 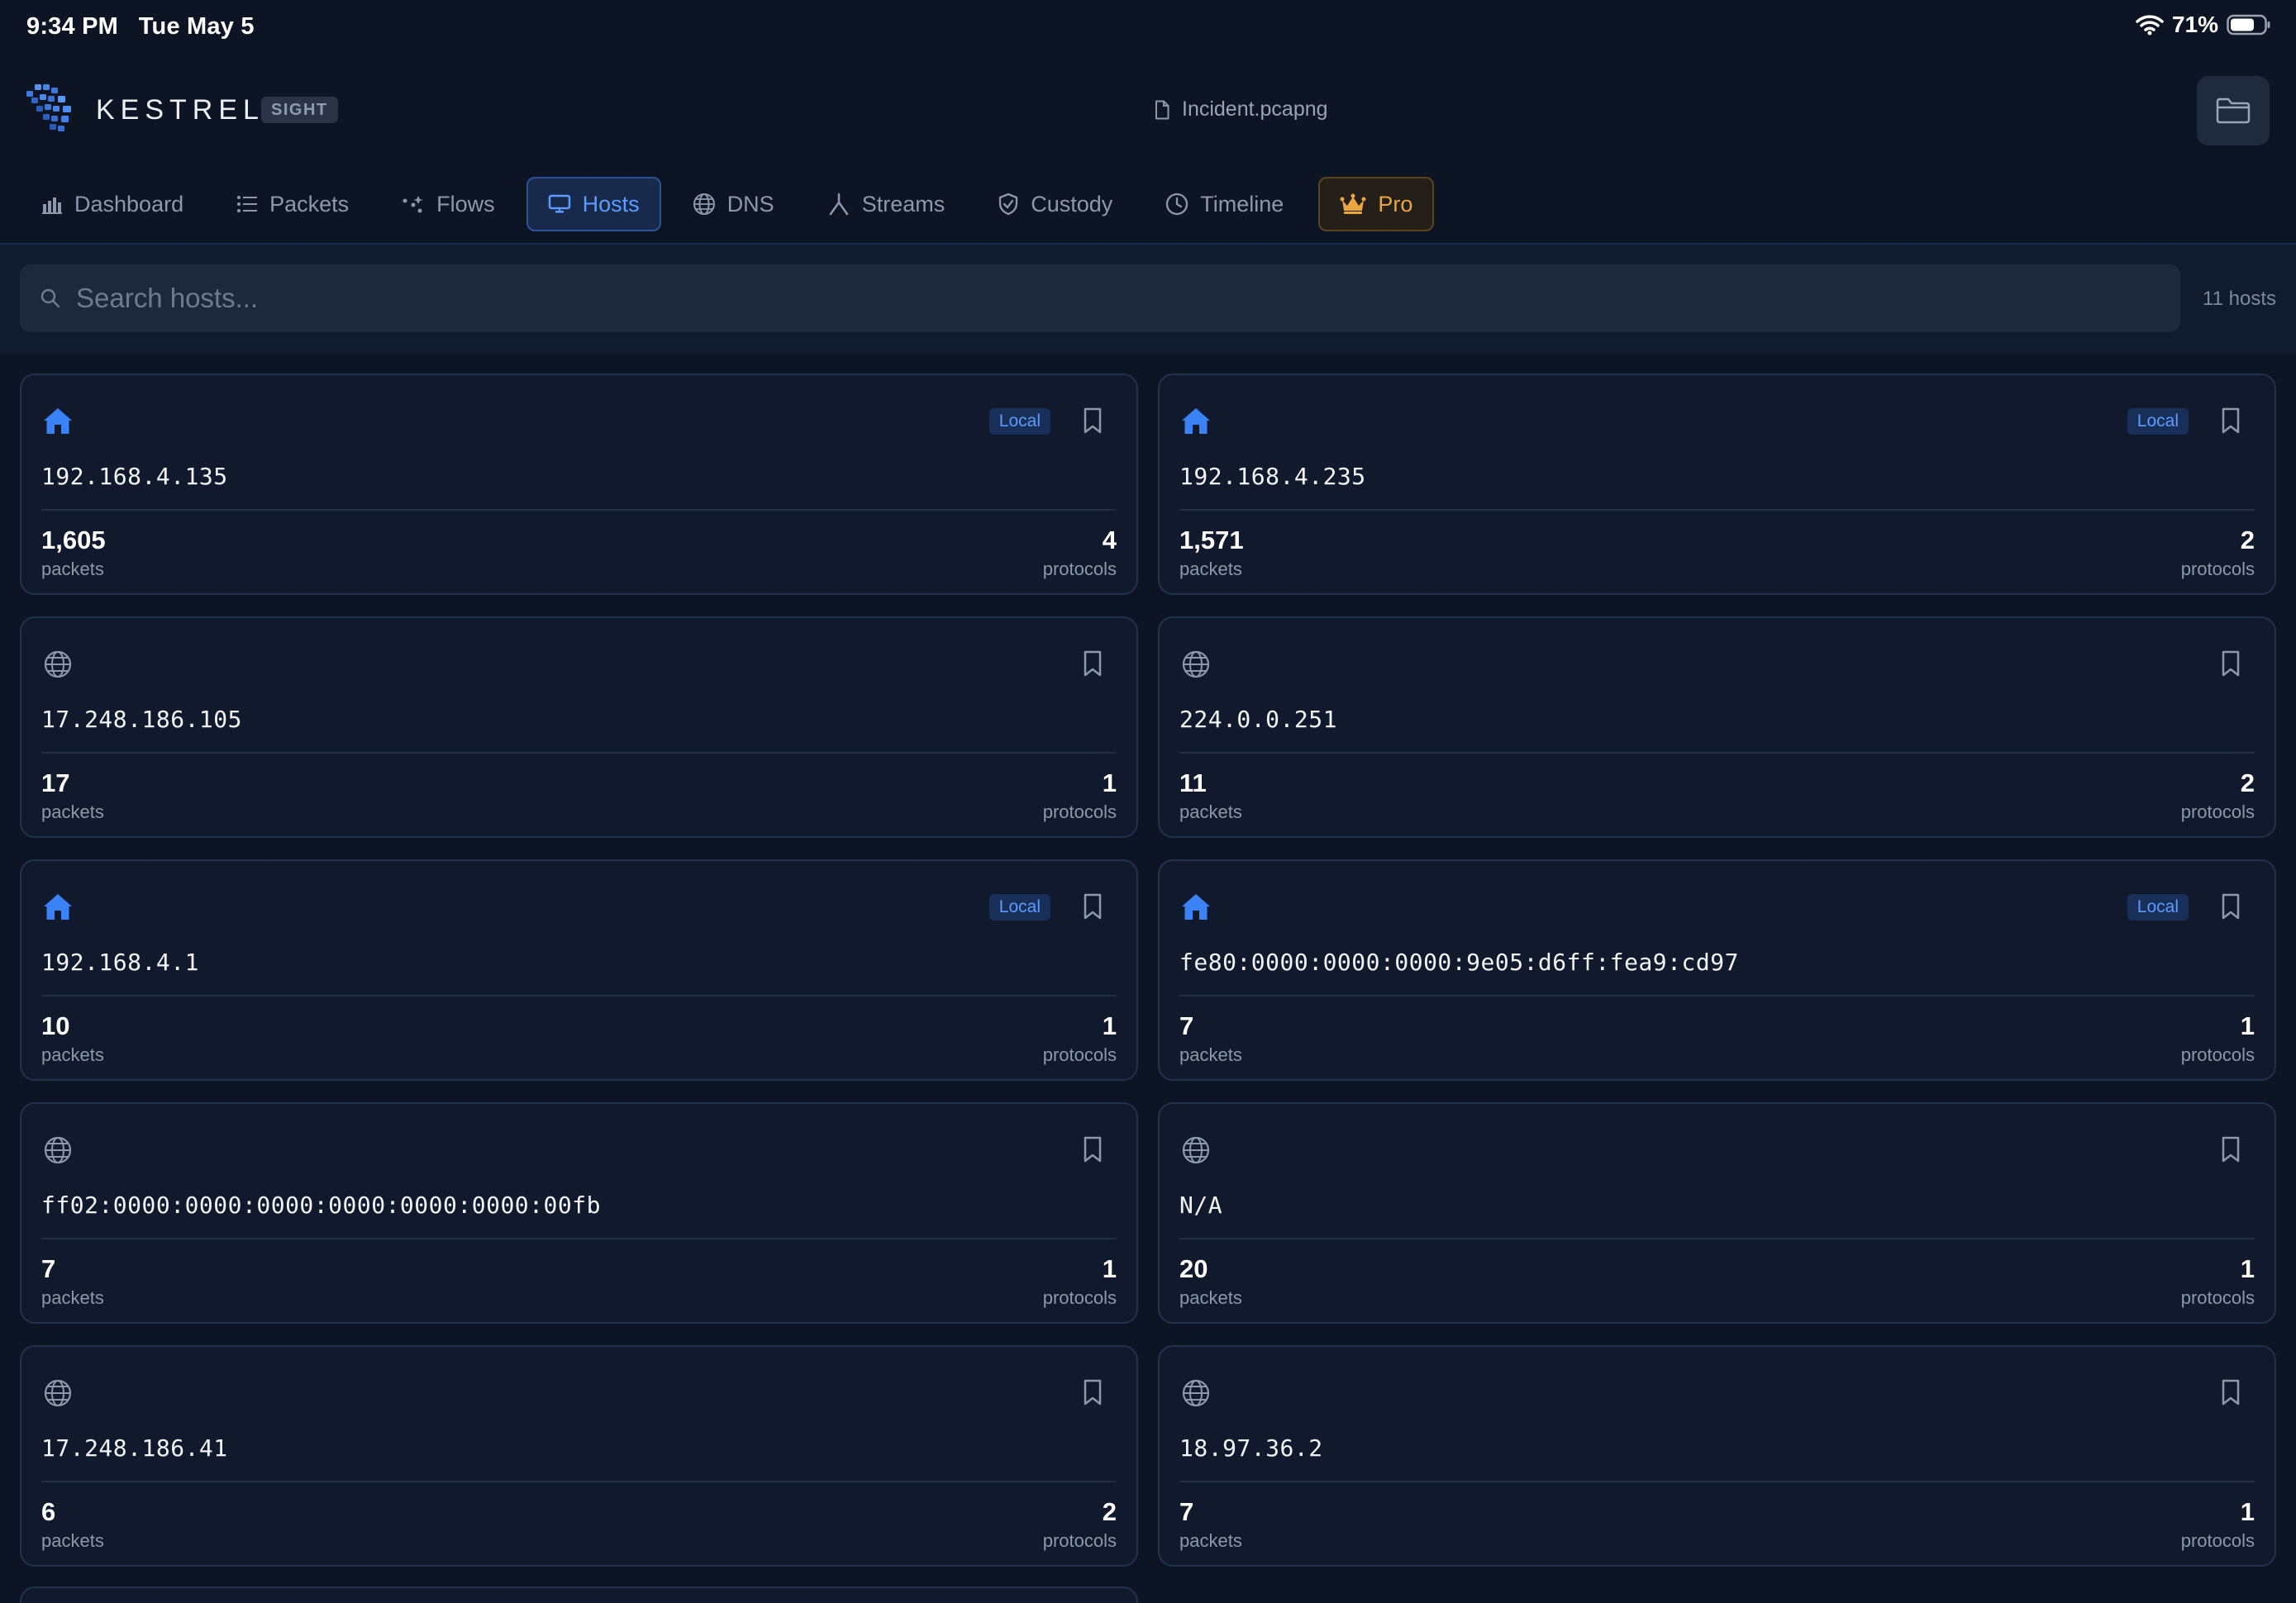 What do you see at coordinates (579, 970) in the screenshot?
I see `host-card: Local 192.168.4.1 10 packets 1 protocols` at bounding box center [579, 970].